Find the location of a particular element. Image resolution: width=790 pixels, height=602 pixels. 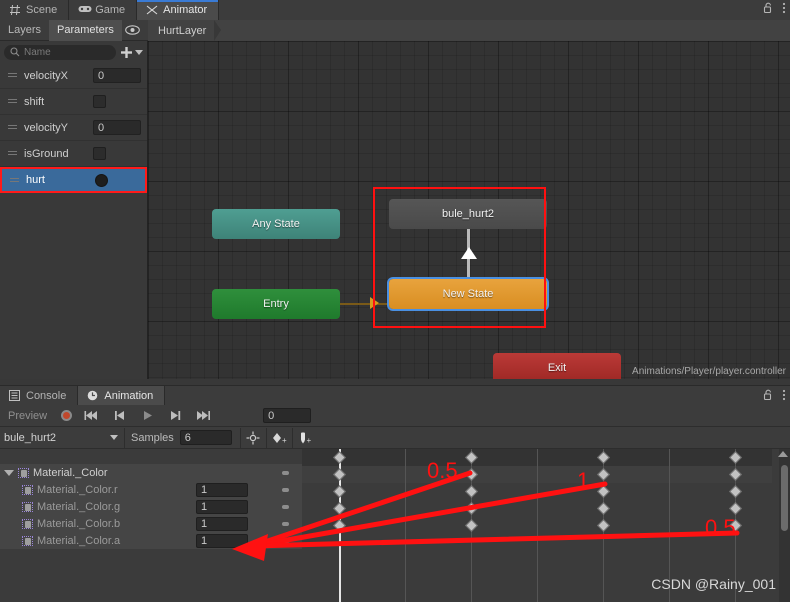

samples-field: 6 is located at coordinates (205, 437).